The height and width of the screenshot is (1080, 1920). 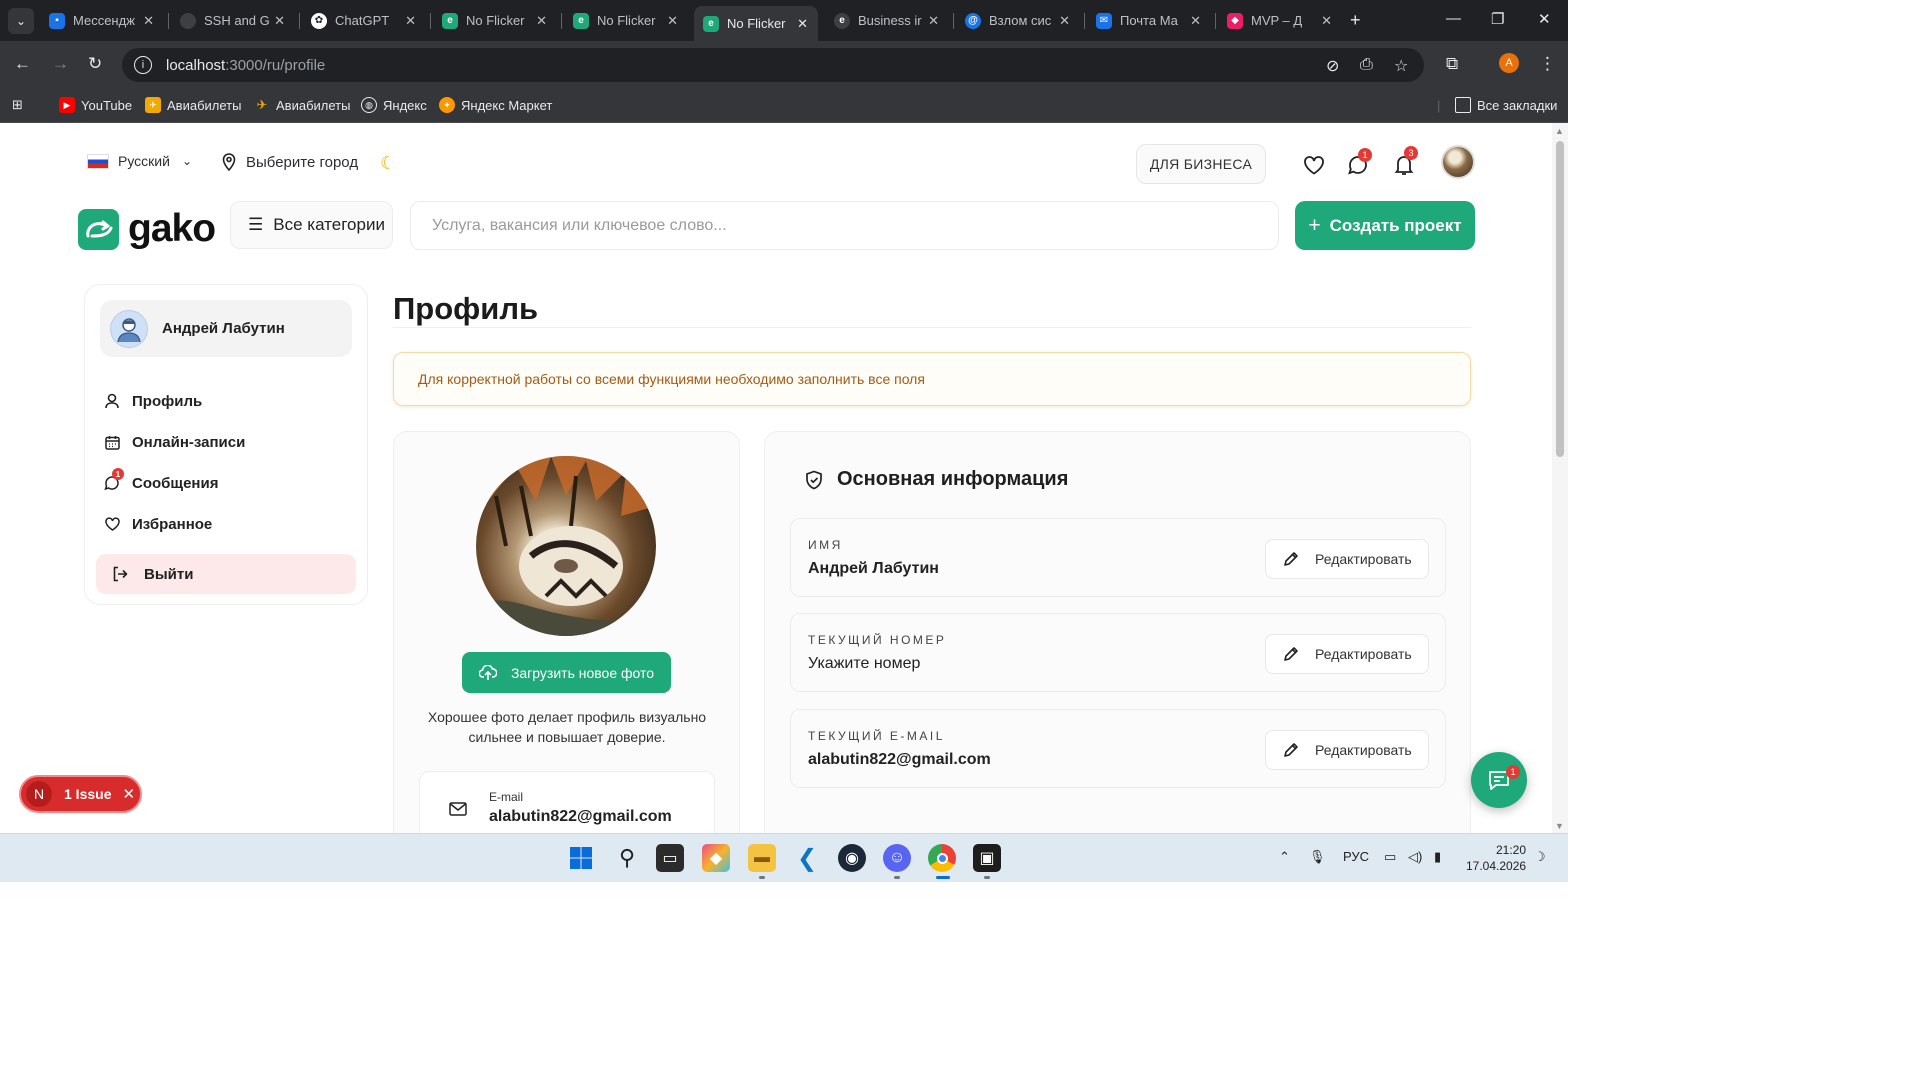 I want to click on search-input, so click(x=844, y=225).